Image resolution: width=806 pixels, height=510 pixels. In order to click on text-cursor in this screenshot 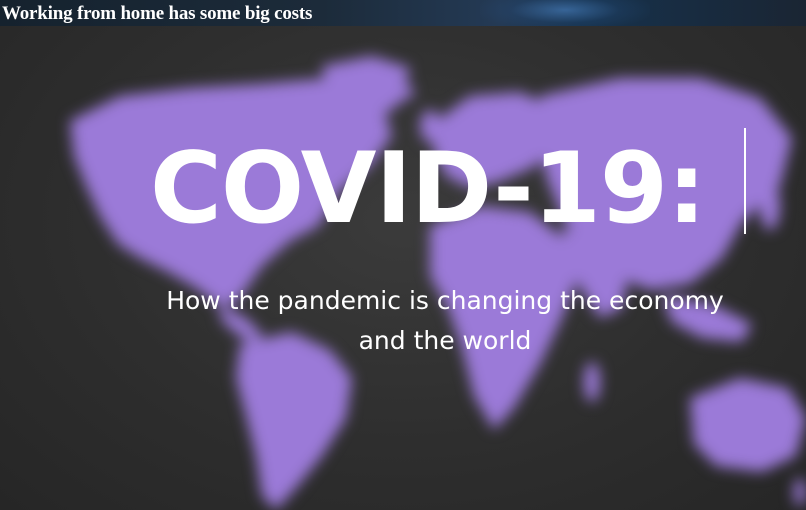, I will do `click(745, 181)`.